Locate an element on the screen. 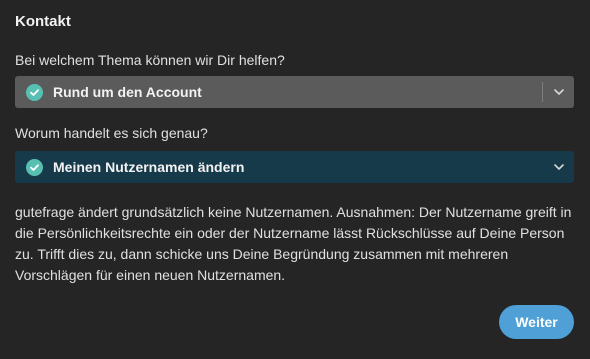 The height and width of the screenshot is (359, 590). next-button: Weiter is located at coordinates (536, 322).